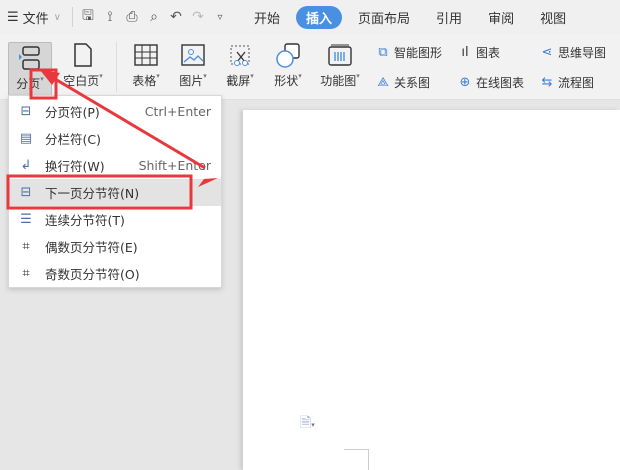 Image resolution: width=620 pixels, height=470 pixels. Describe the element at coordinates (115, 219) in the screenshot. I see `menu-item-continuous-section-break: ☰ 连续分节符(T)` at that location.